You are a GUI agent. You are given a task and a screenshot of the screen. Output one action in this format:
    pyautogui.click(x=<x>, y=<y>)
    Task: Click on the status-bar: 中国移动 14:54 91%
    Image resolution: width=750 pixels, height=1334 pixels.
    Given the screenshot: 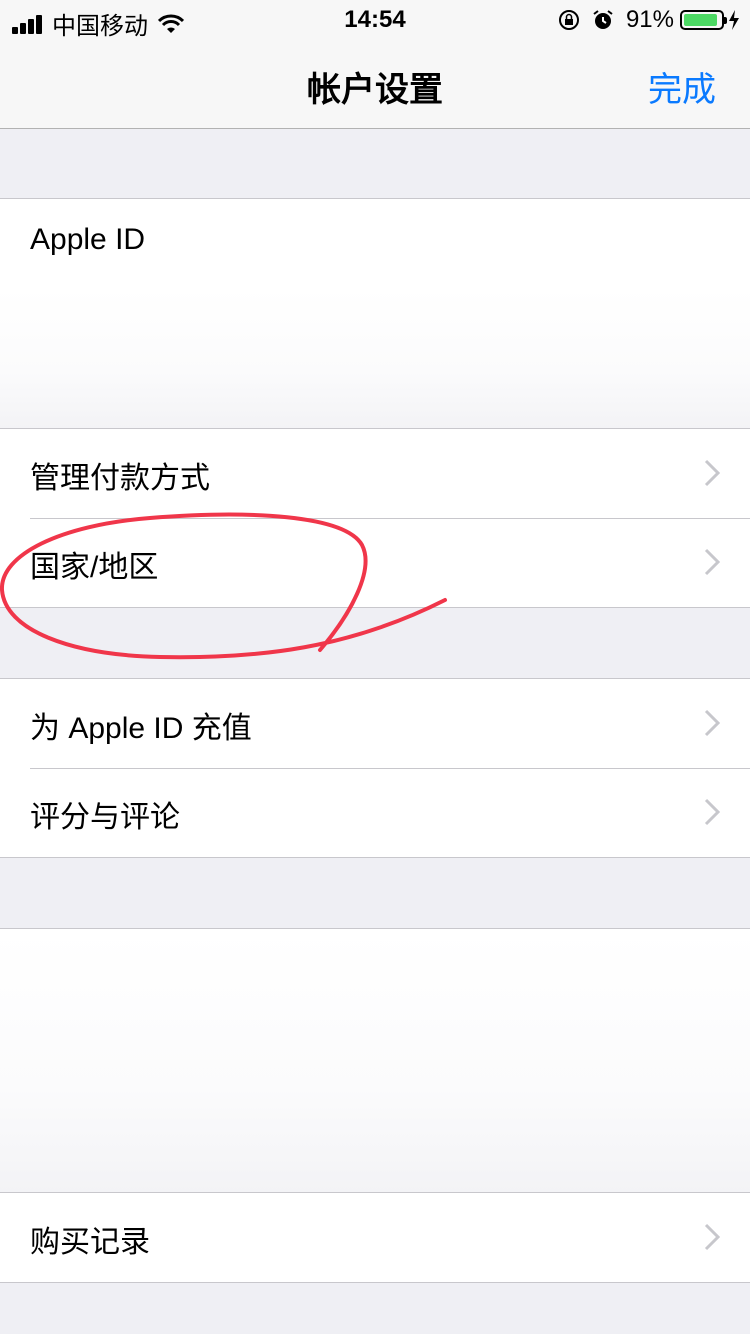 What is the action you would take?
    pyautogui.click(x=375, y=20)
    